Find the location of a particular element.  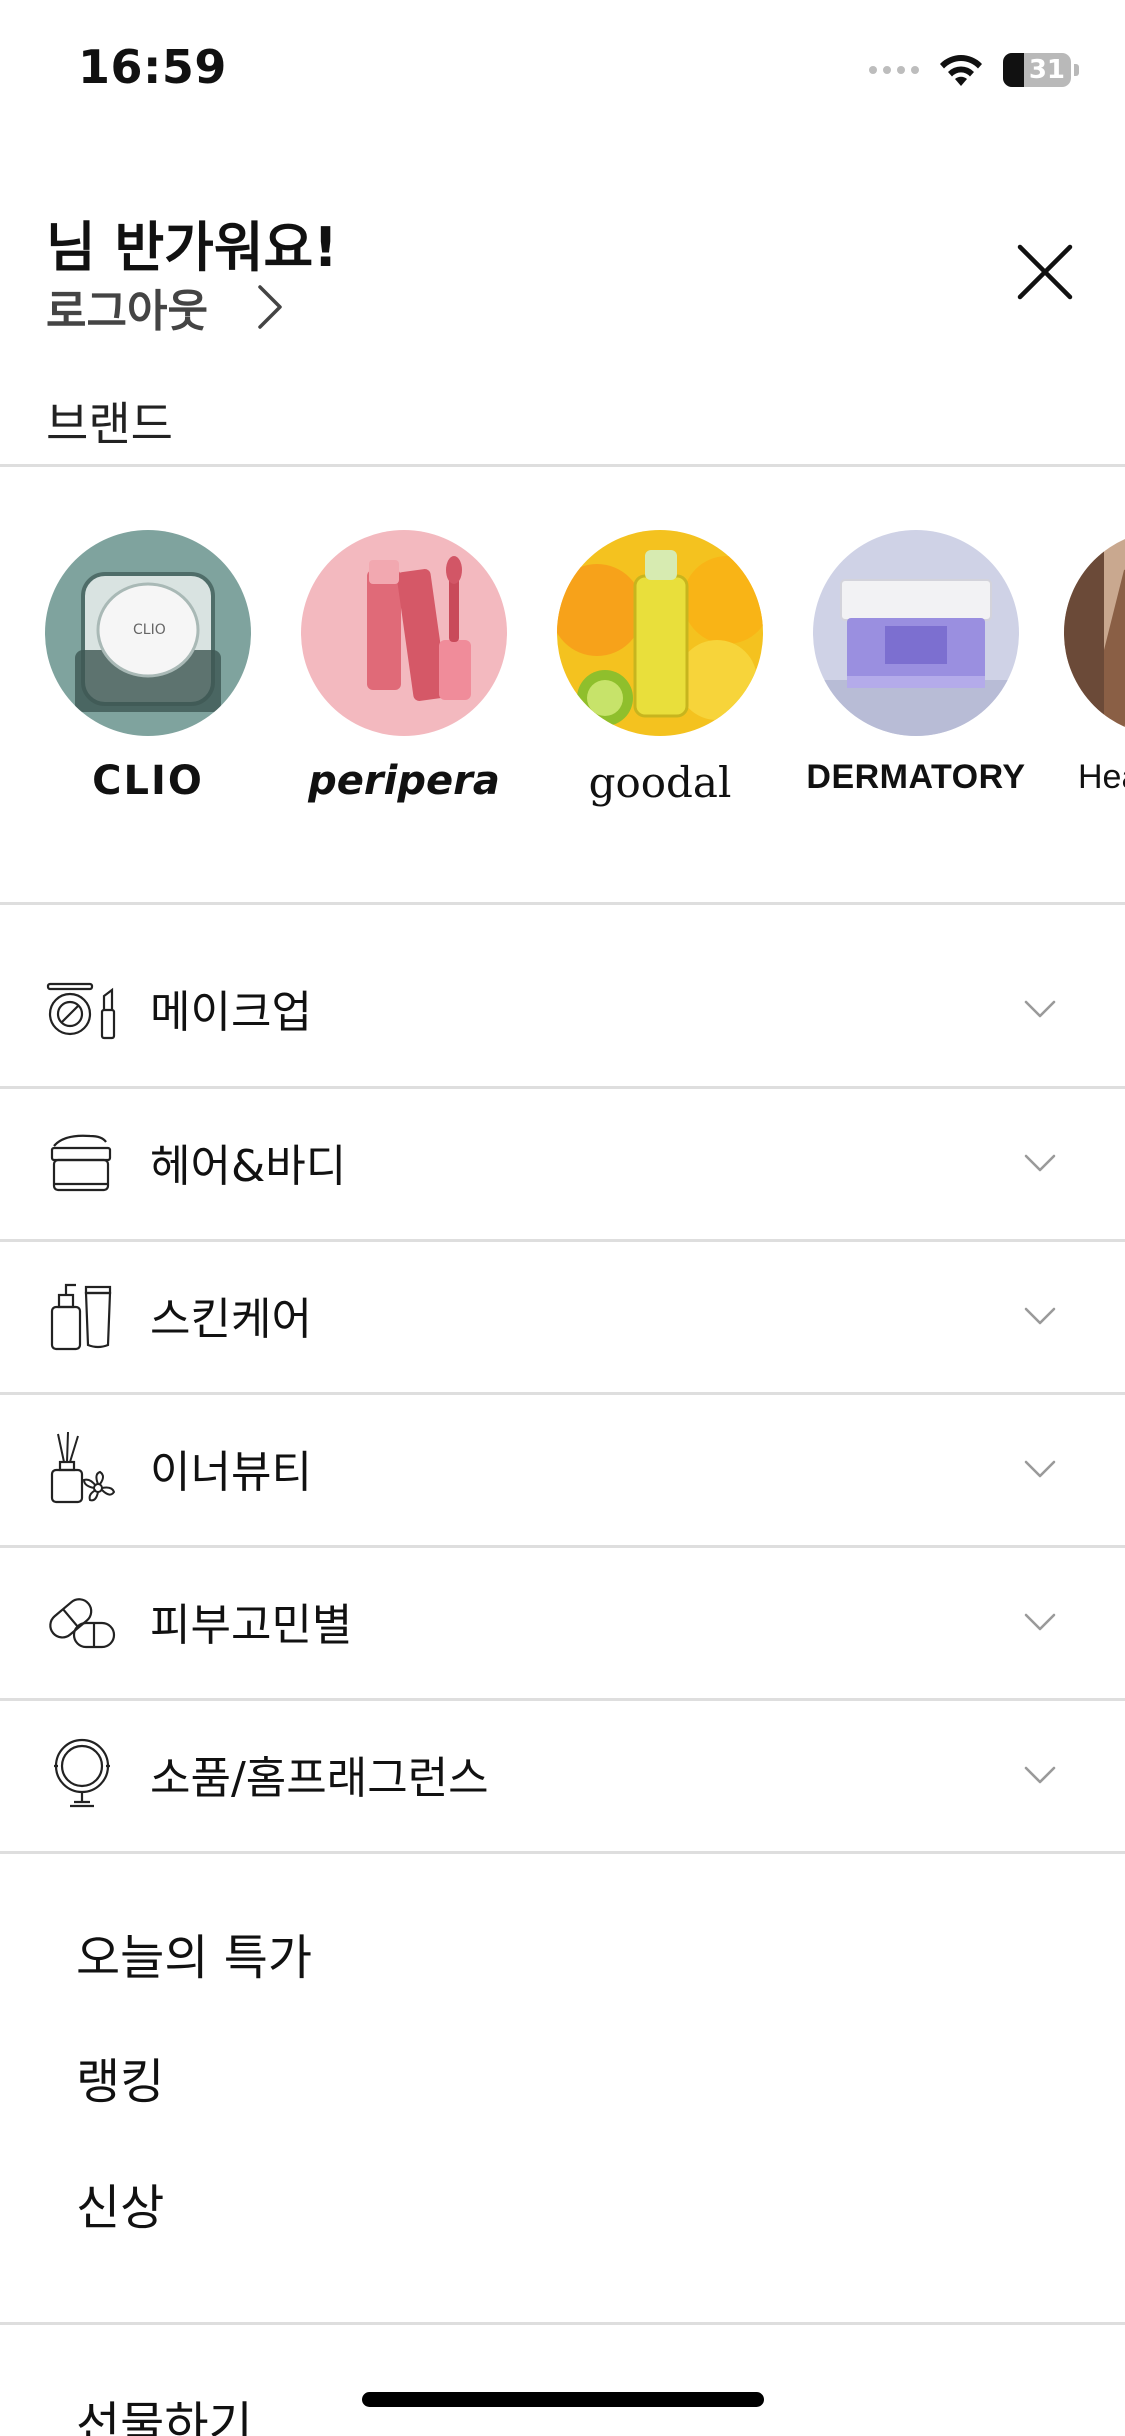

category-label: 헤어&바디 is located at coordinates (248, 1166).